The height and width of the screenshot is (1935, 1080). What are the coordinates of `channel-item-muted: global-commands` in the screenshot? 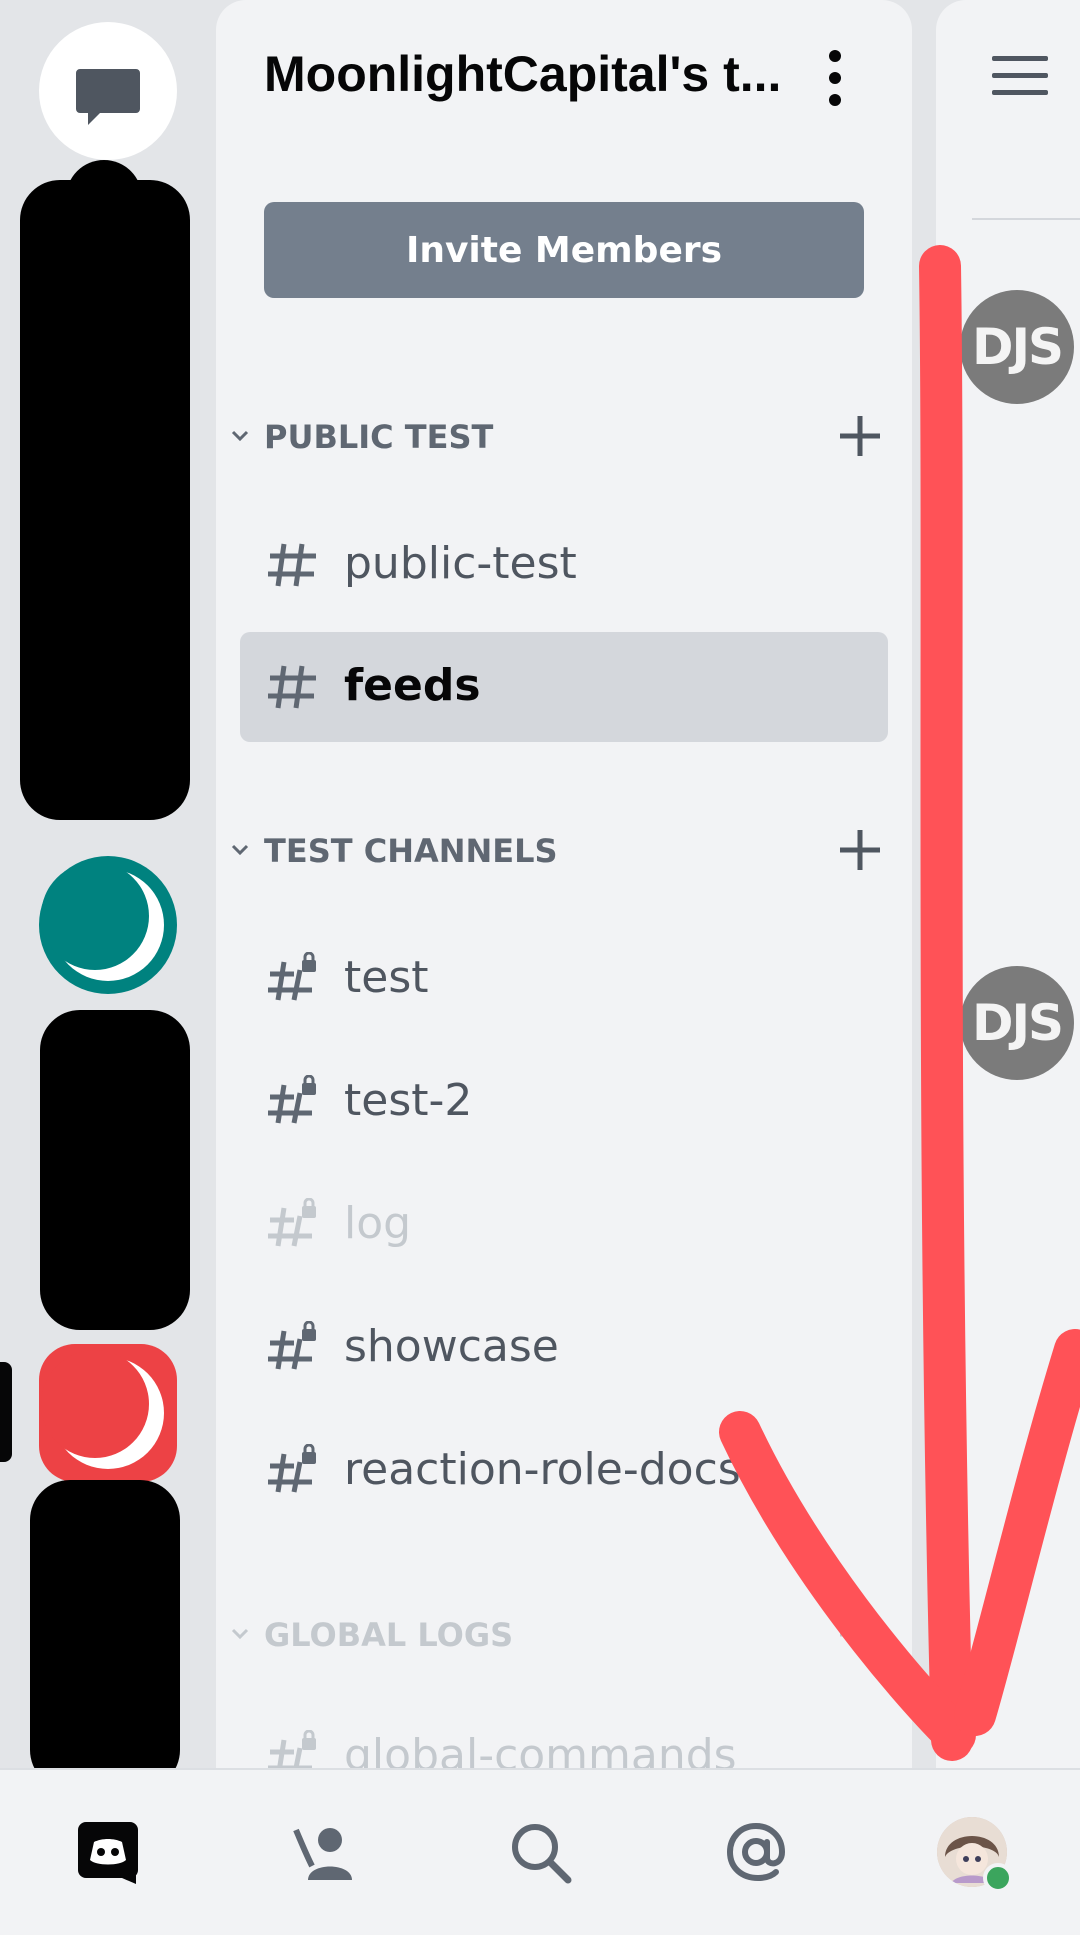 It's located at (564, 1735).